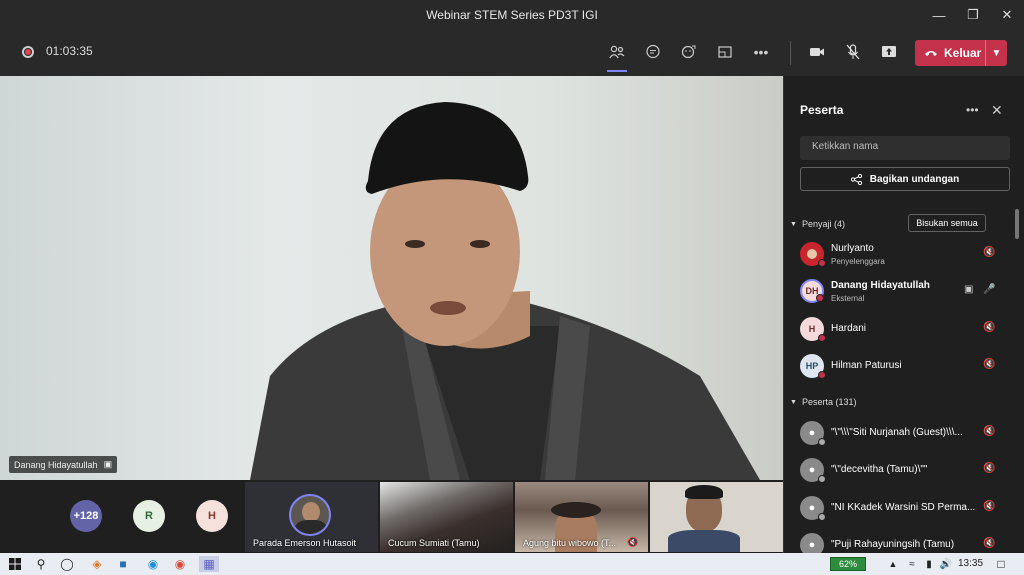 Image resolution: width=1024 pixels, height=575 pixels. Describe the element at coordinates (880, 285) in the screenshot. I see `participant-name: Danang Hidayatullah` at that location.